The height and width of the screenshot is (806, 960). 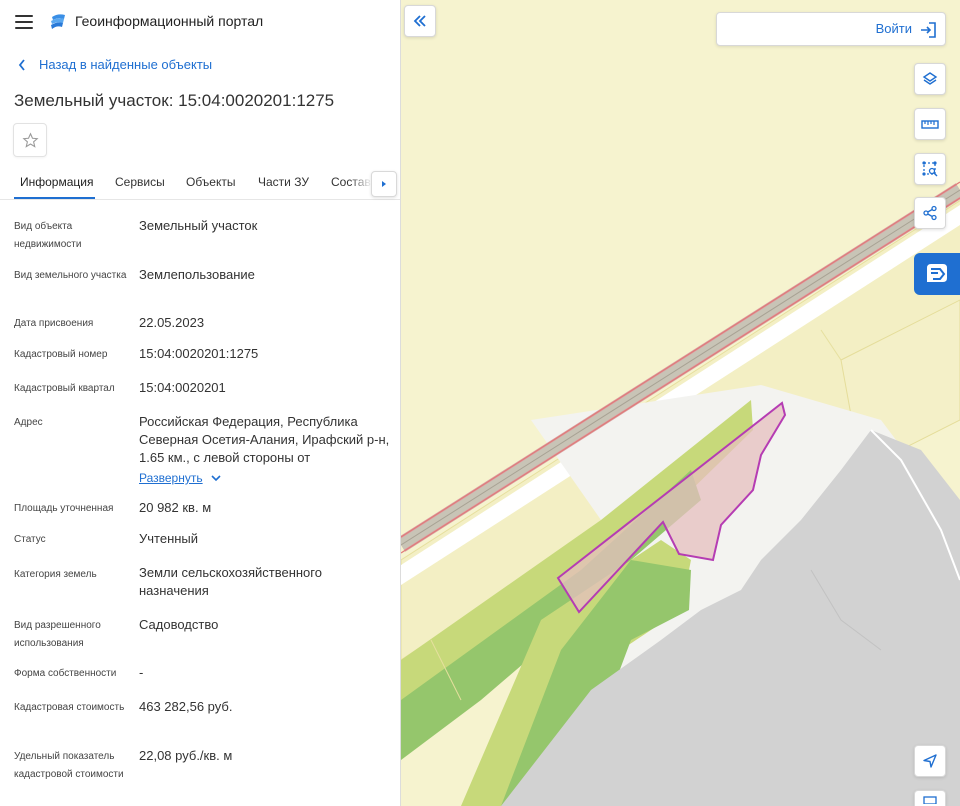 I want to click on locate-icon, so click(x=930, y=761).